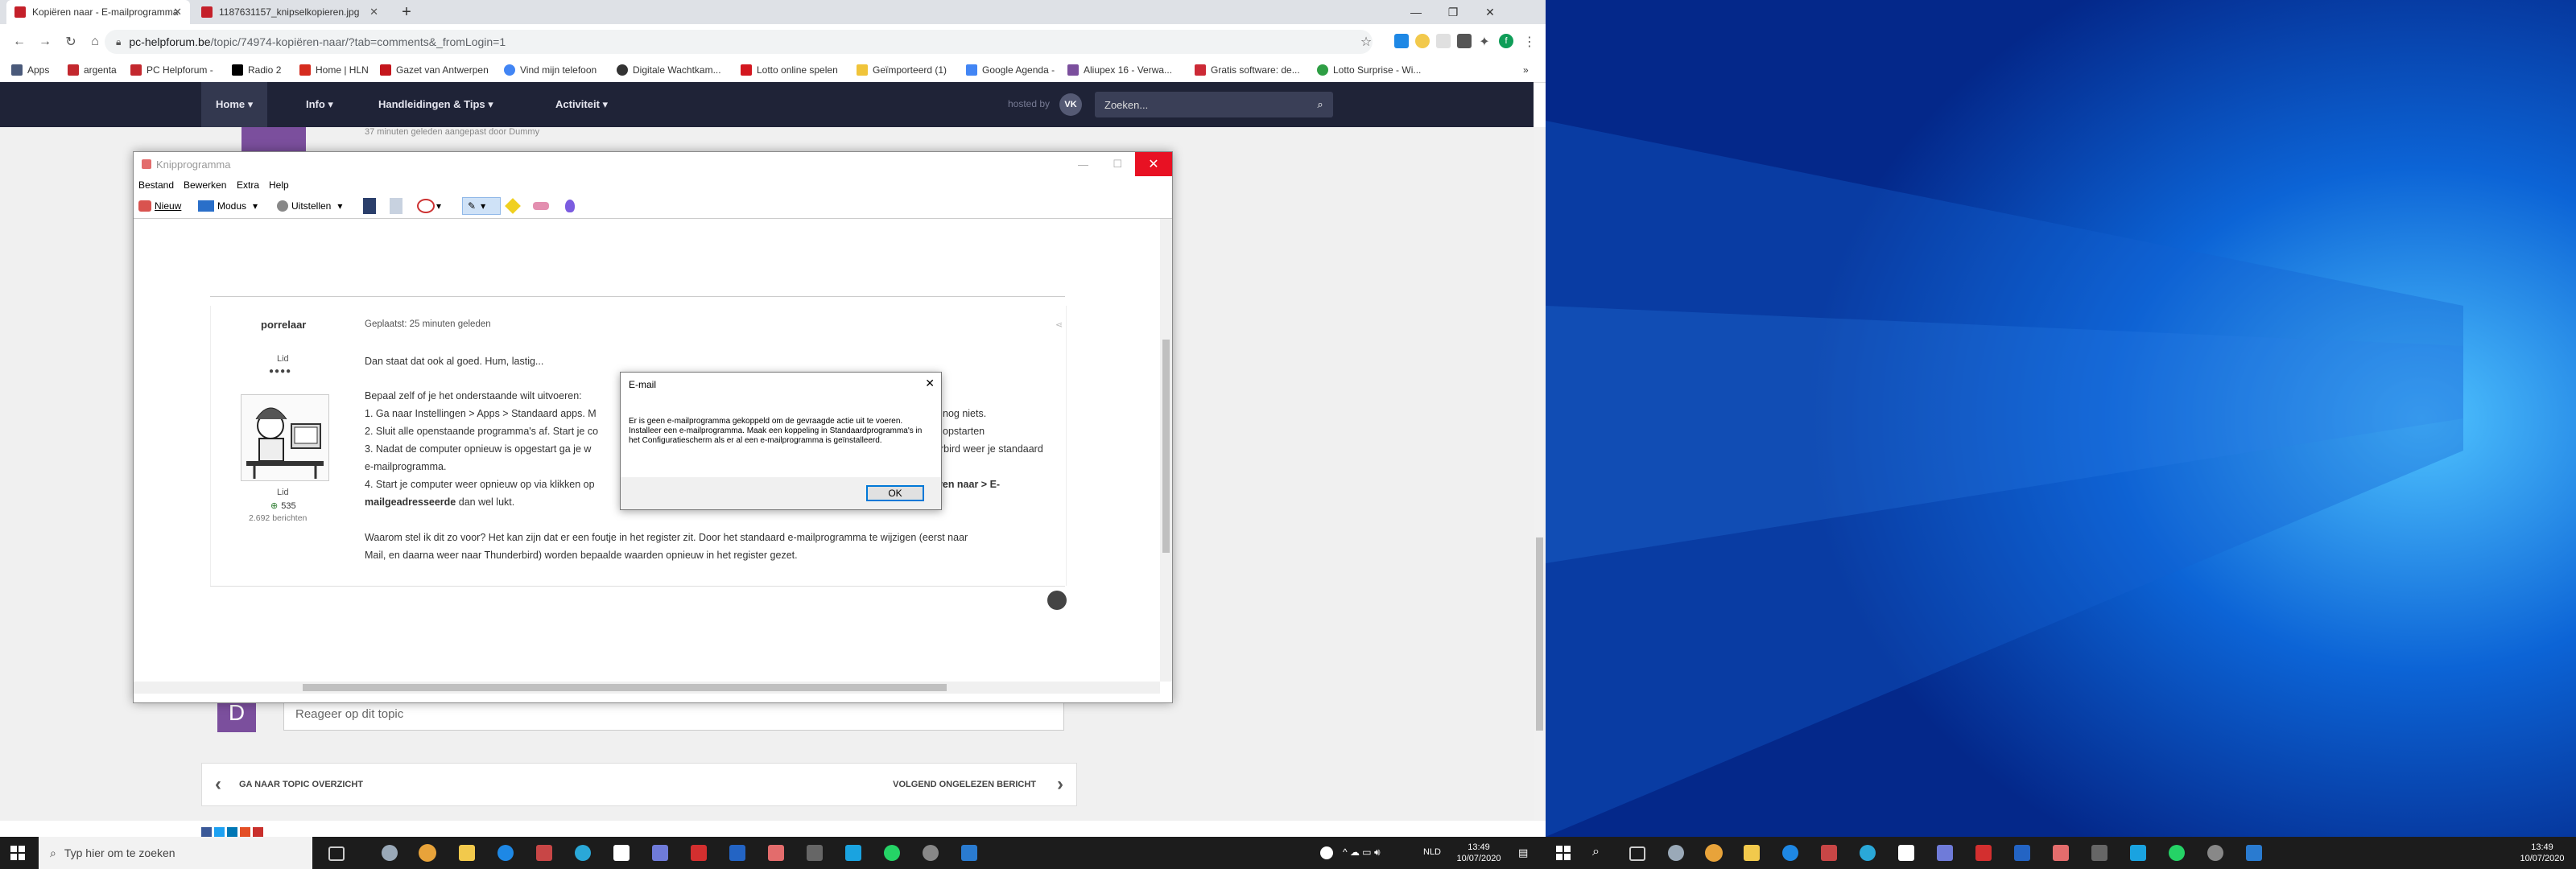  I want to click on forward-arrow-icon: →, so click(45, 41).